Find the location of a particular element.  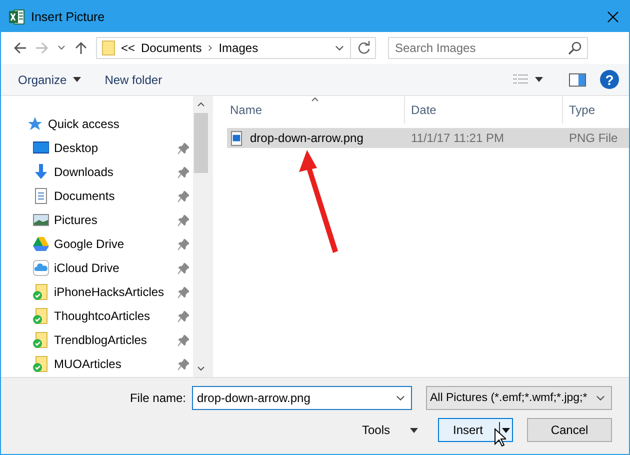

window-title: Insert Picture is located at coordinates (68, 17).